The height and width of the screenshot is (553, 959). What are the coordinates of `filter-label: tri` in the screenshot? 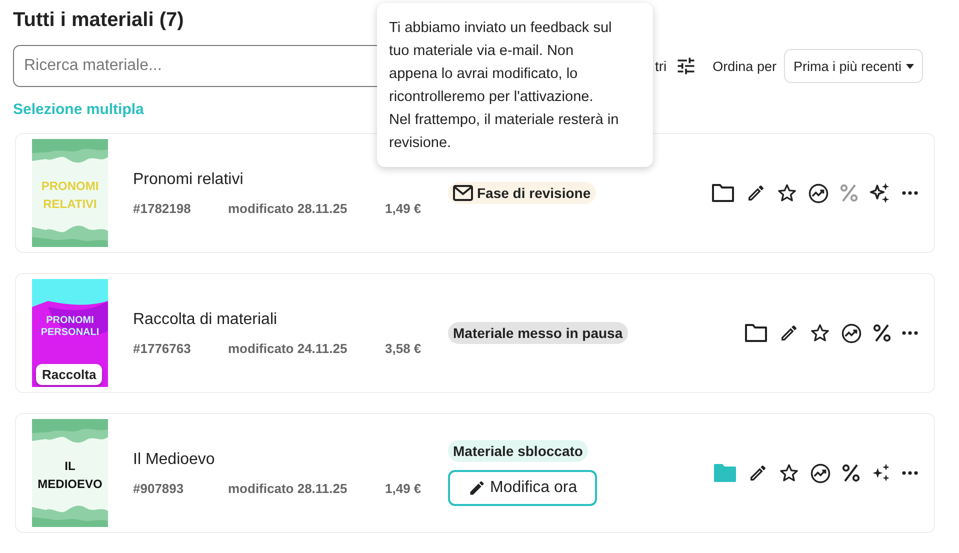 It's located at (661, 66).